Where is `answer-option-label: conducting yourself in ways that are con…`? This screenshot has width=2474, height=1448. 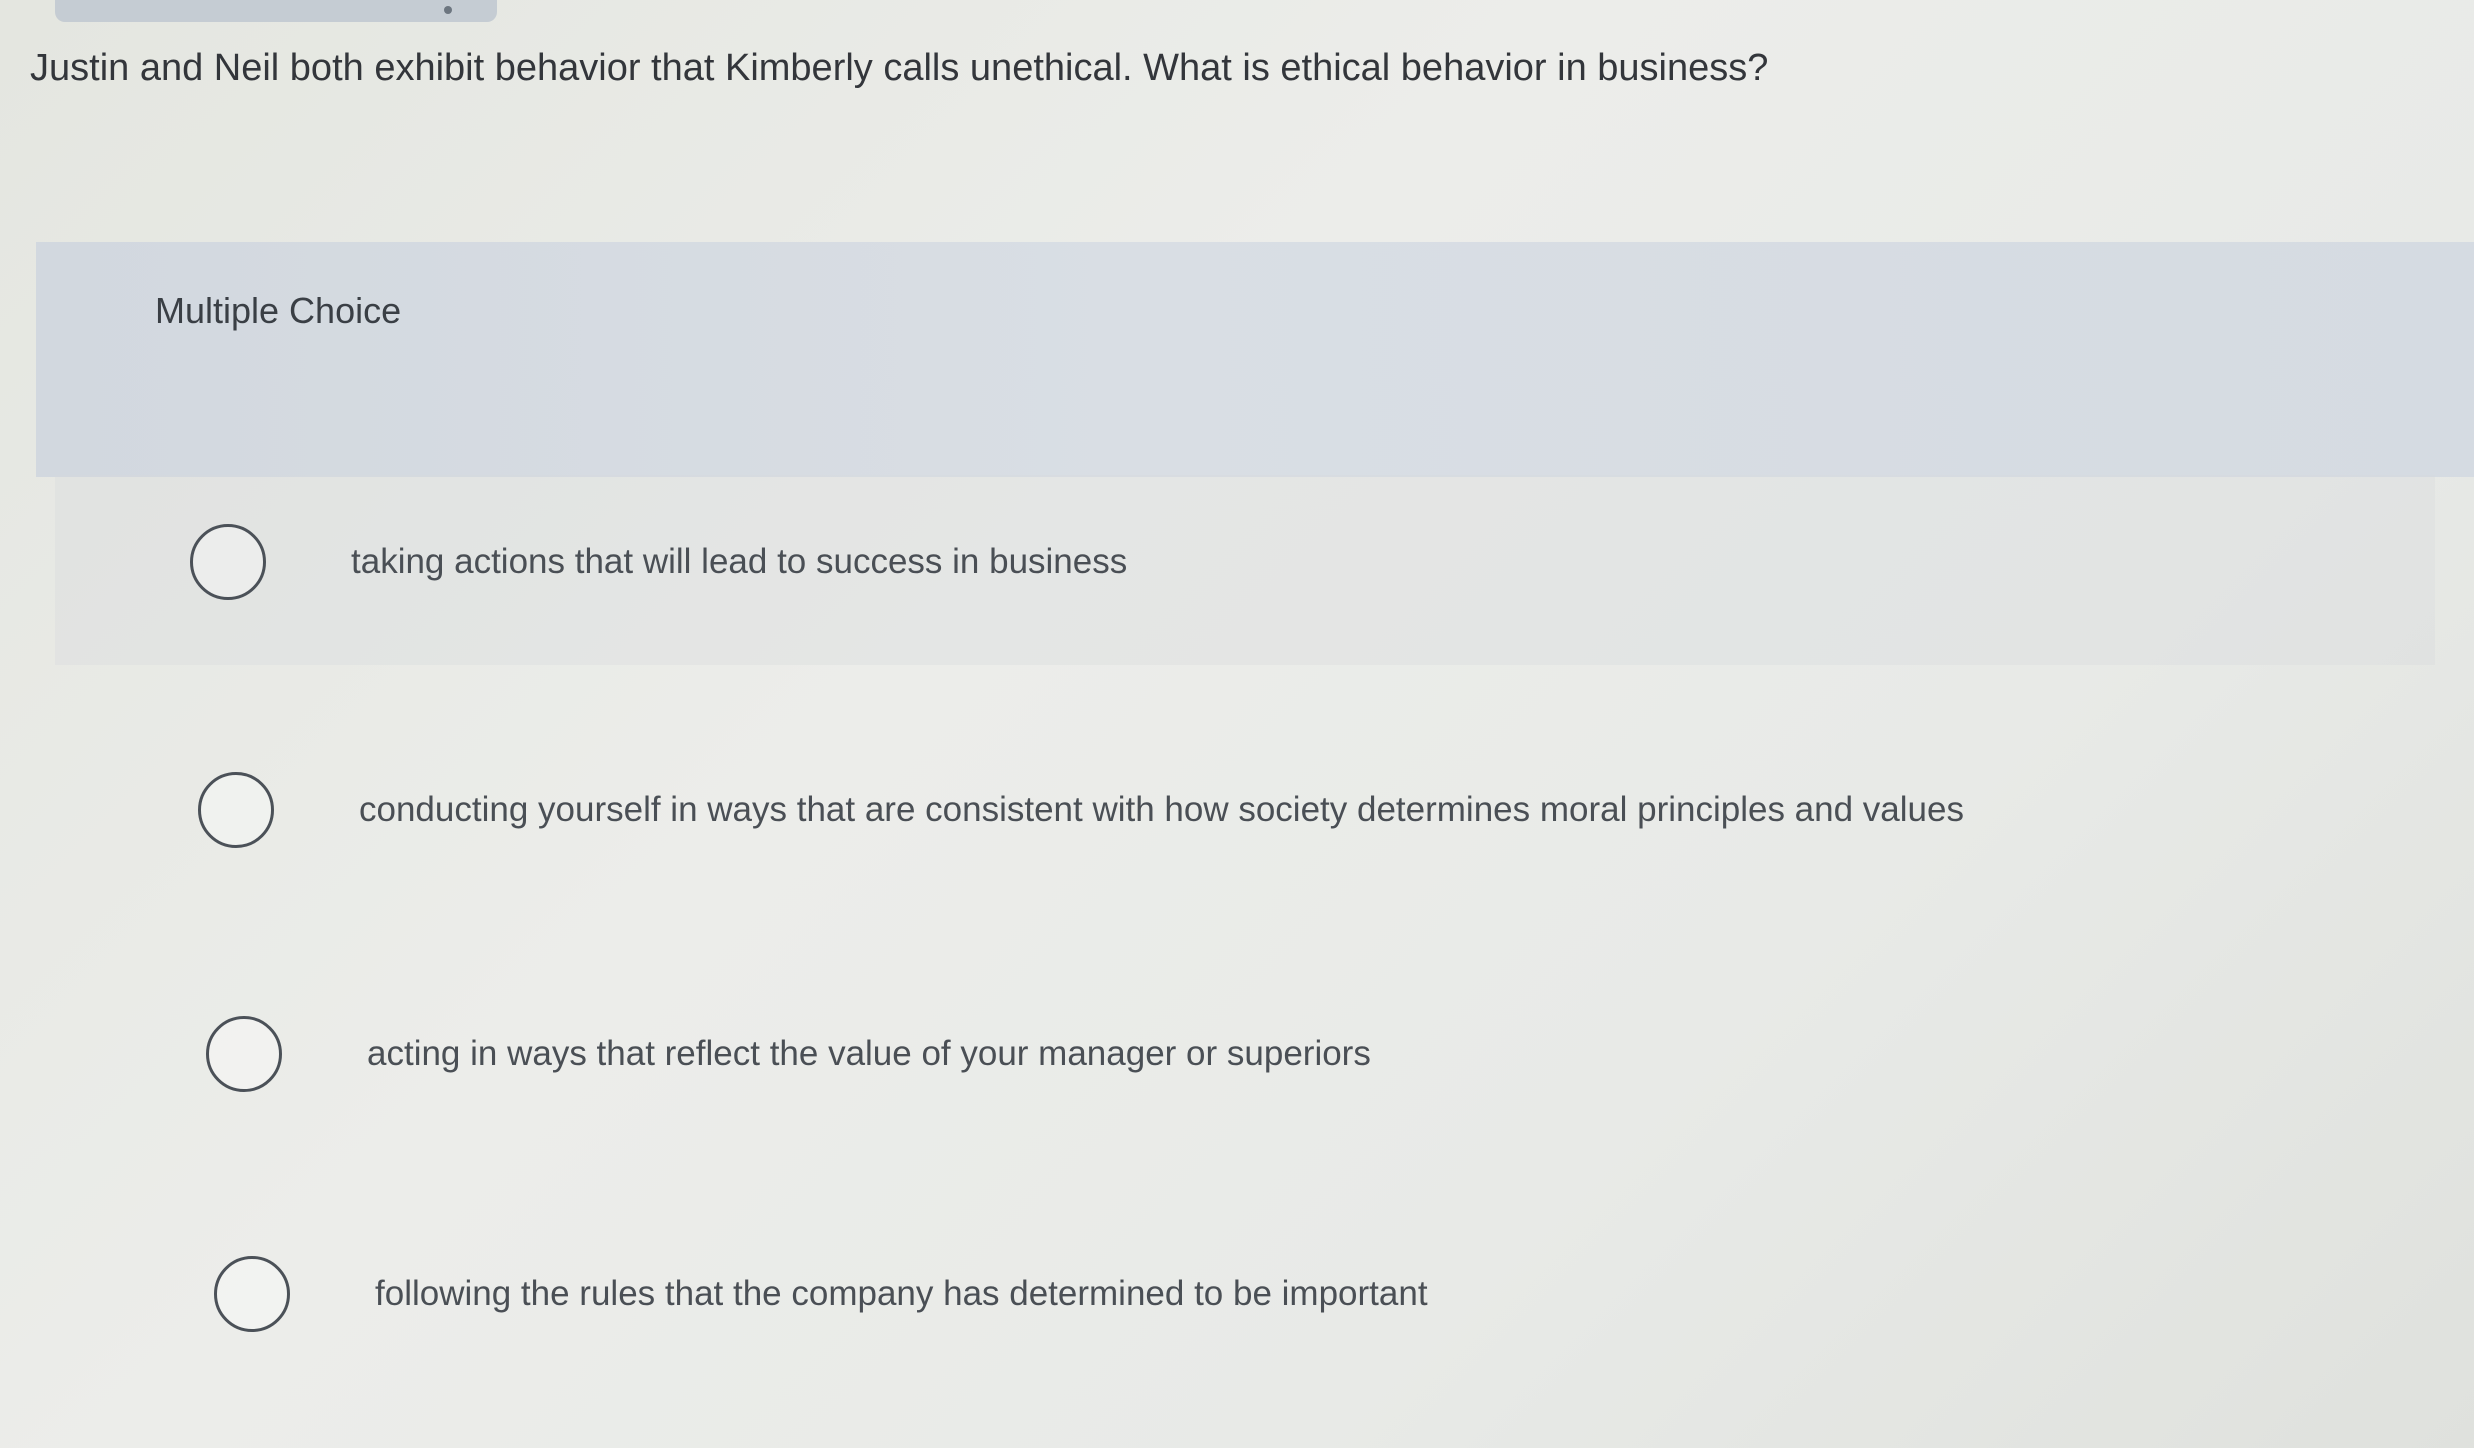
answer-option-label: conducting yourself in ways that are con… is located at coordinates (1161, 809).